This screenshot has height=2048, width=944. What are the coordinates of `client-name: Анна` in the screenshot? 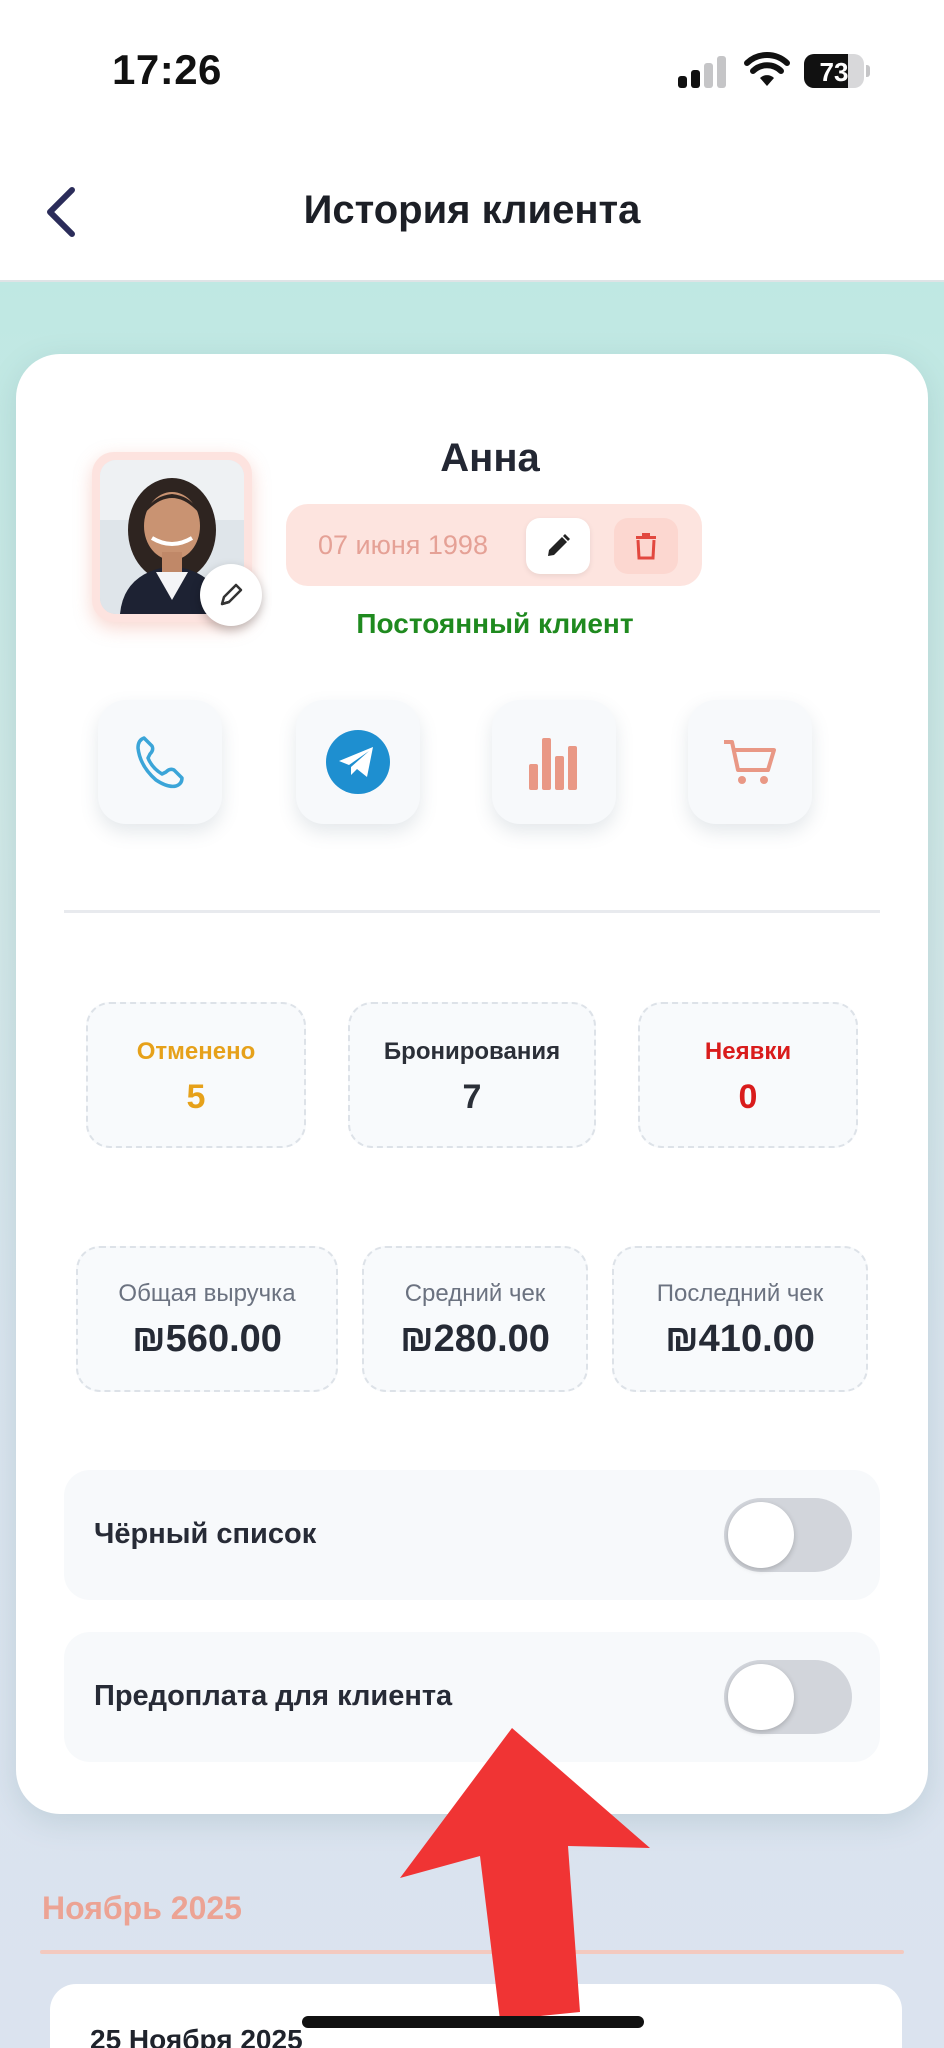 It's located at (490, 458).